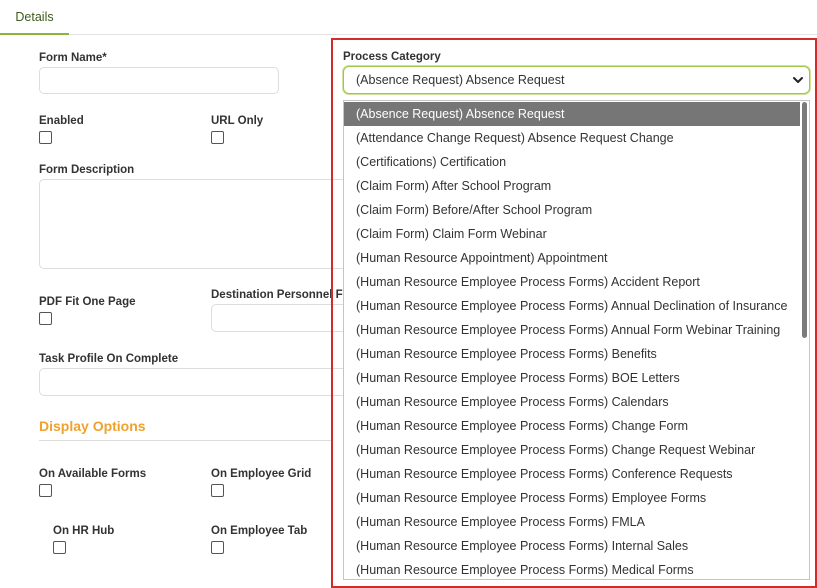  I want to click on form-name-label: Form Name*, so click(73, 58).